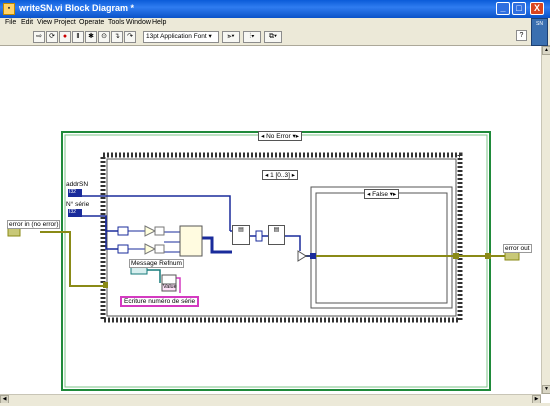  What do you see at coordinates (39, 37) in the screenshot?
I see `run-icon: ⇨` at bounding box center [39, 37].